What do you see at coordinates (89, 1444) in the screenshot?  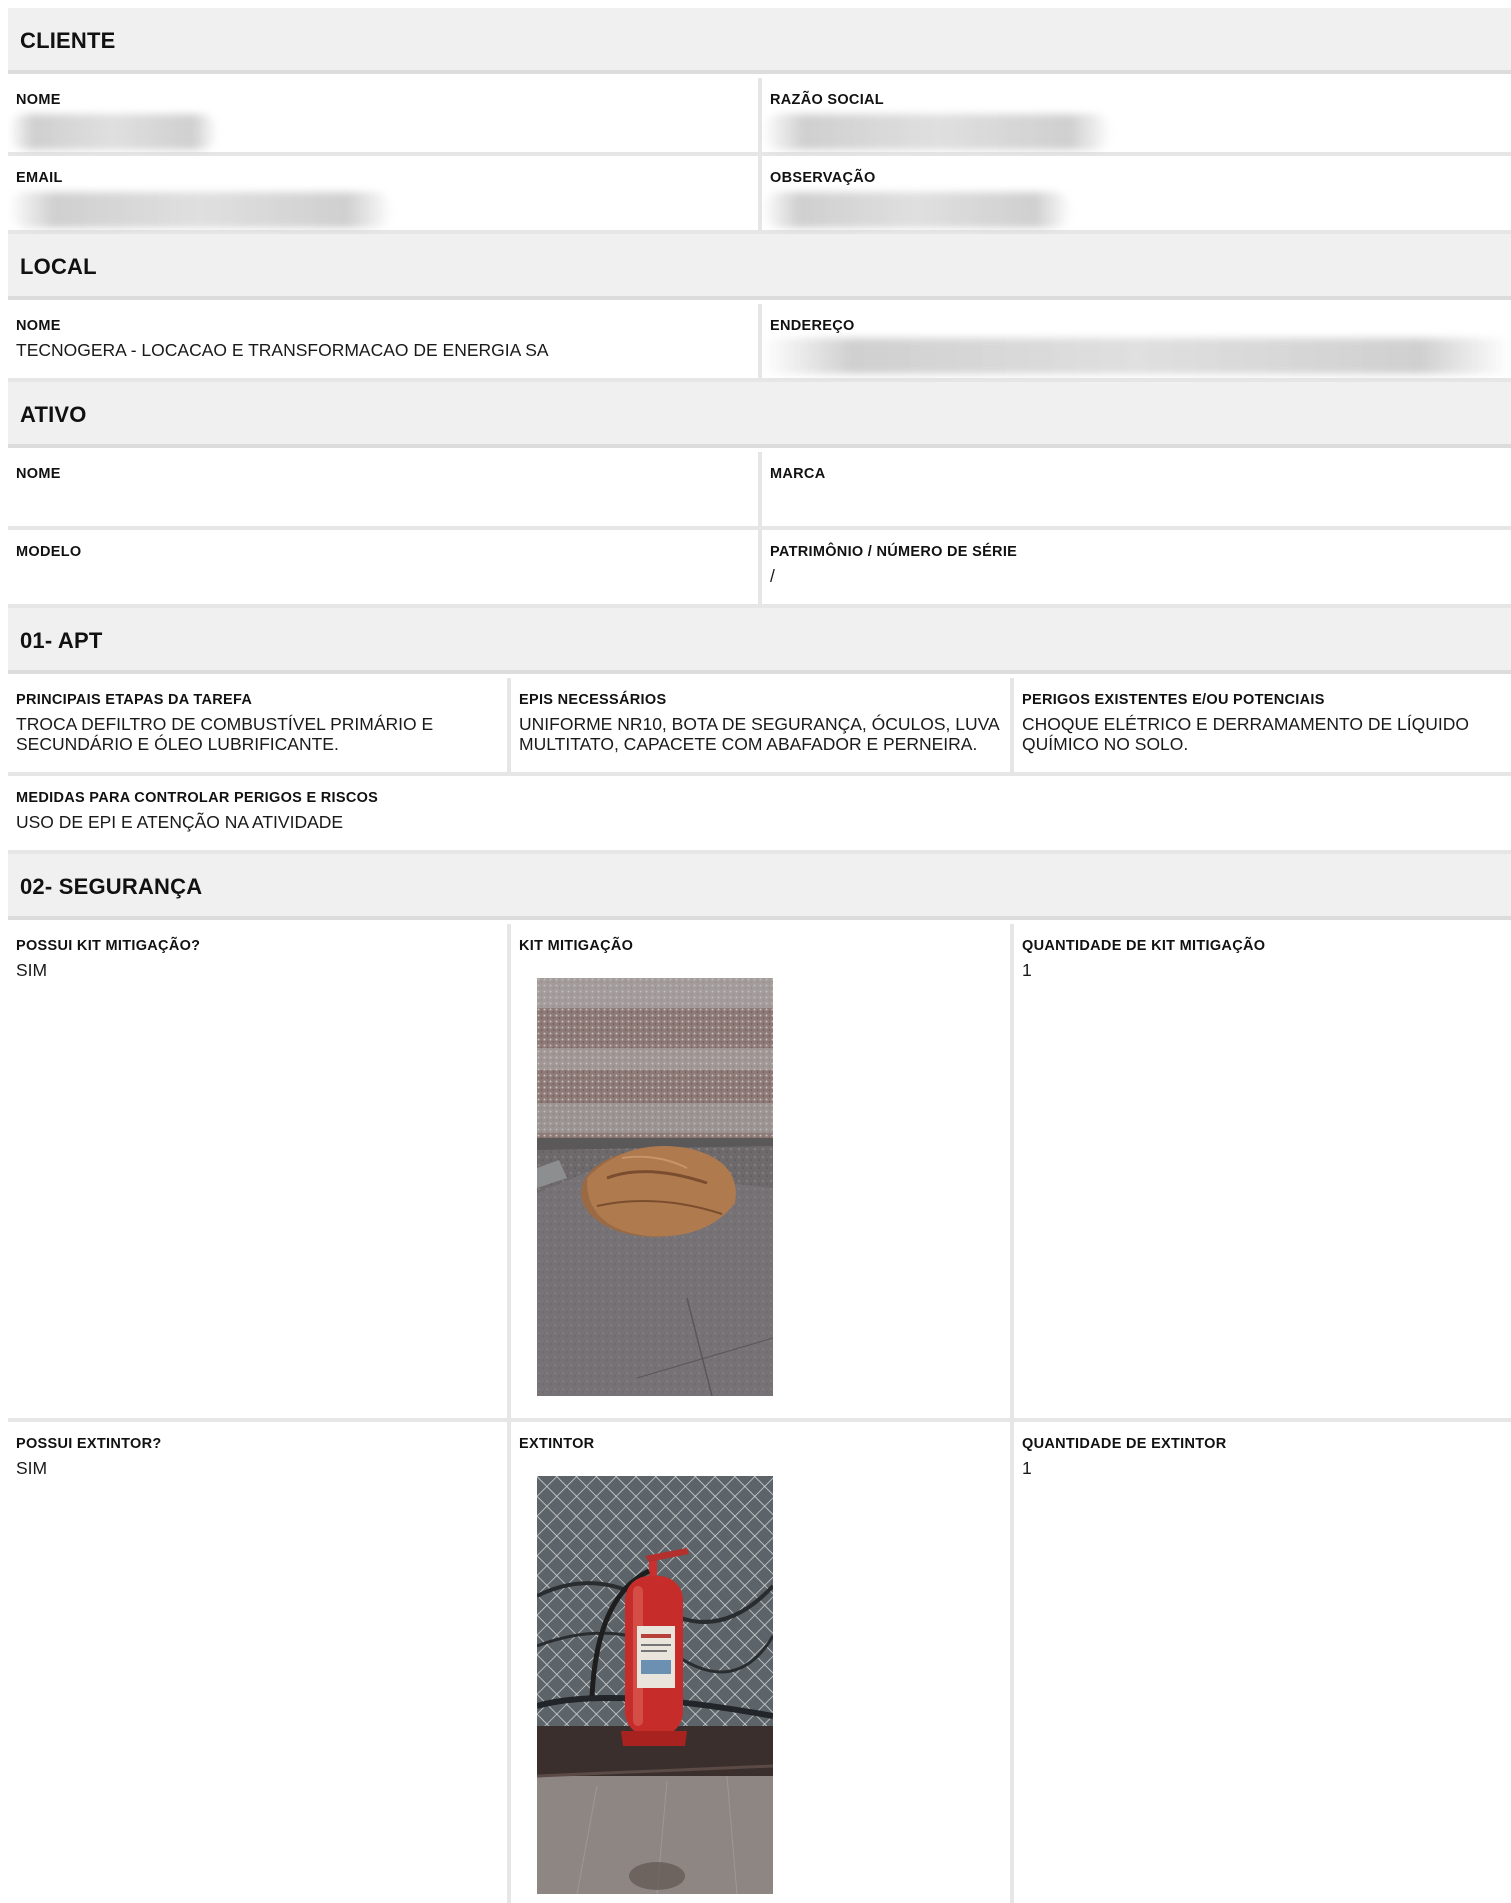 I see `field-label: POSSUI EXTINTOR?` at bounding box center [89, 1444].